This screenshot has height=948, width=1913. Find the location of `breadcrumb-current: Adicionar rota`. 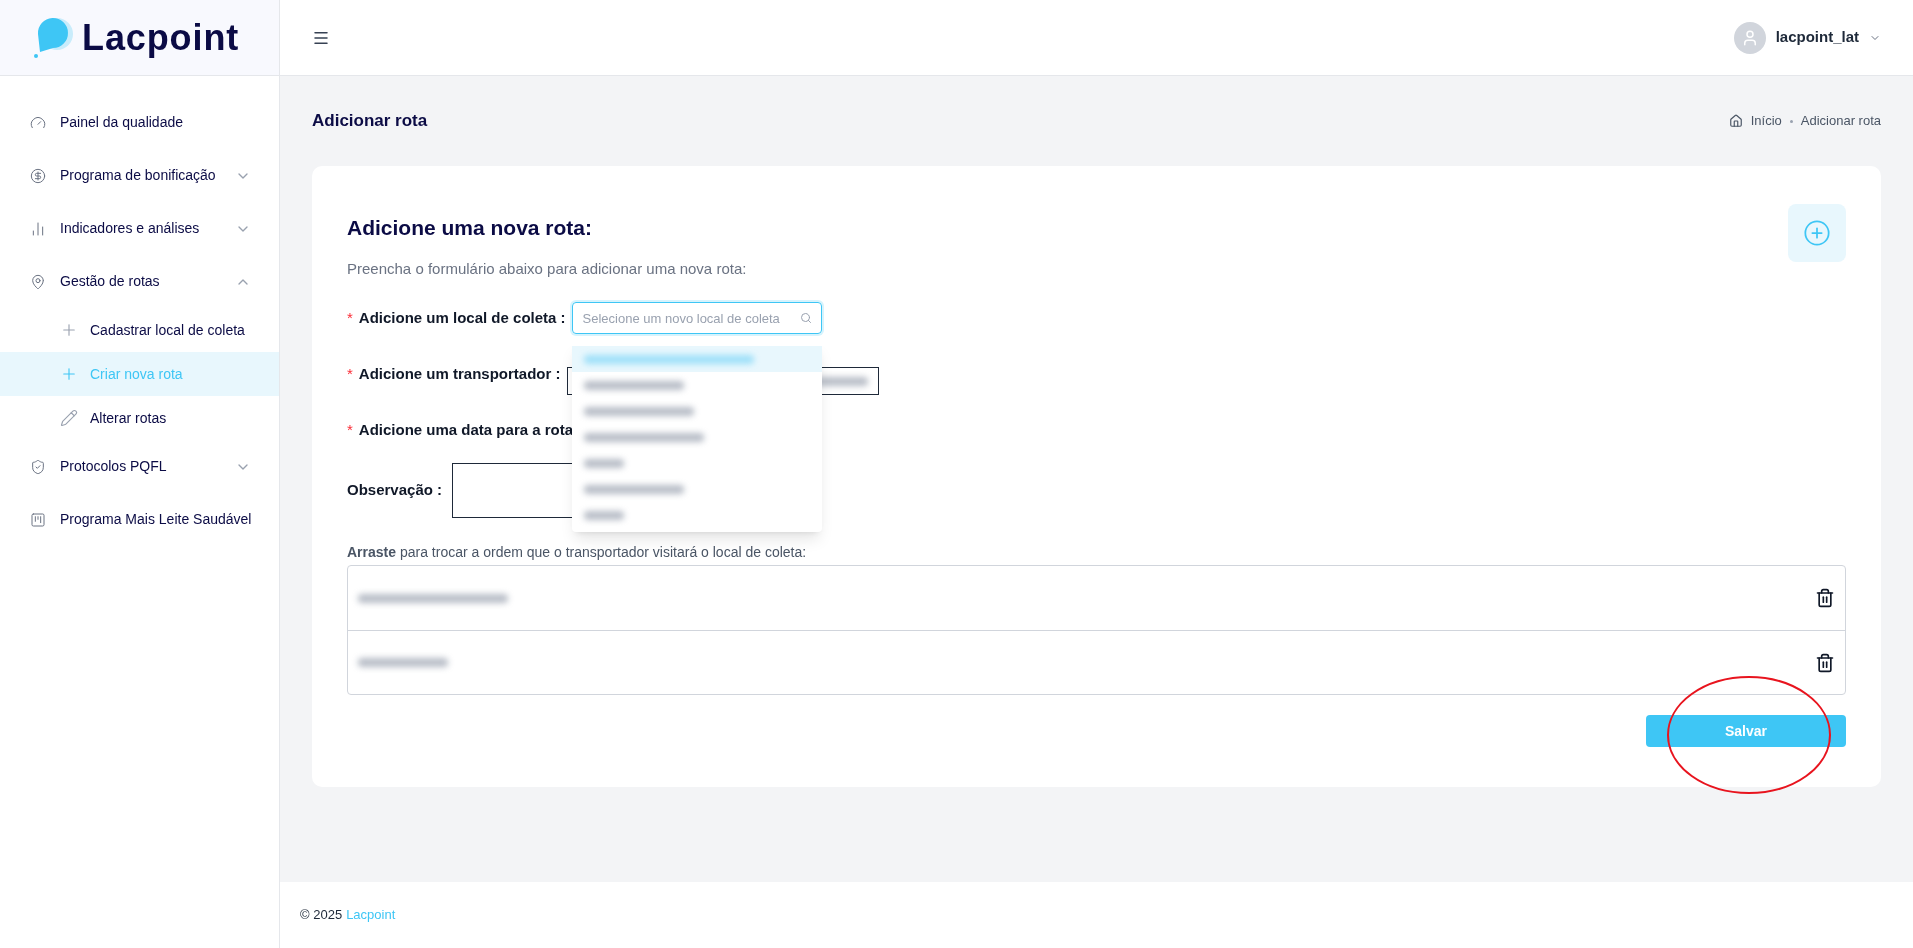

breadcrumb-current: Adicionar rota is located at coordinates (1840, 121).